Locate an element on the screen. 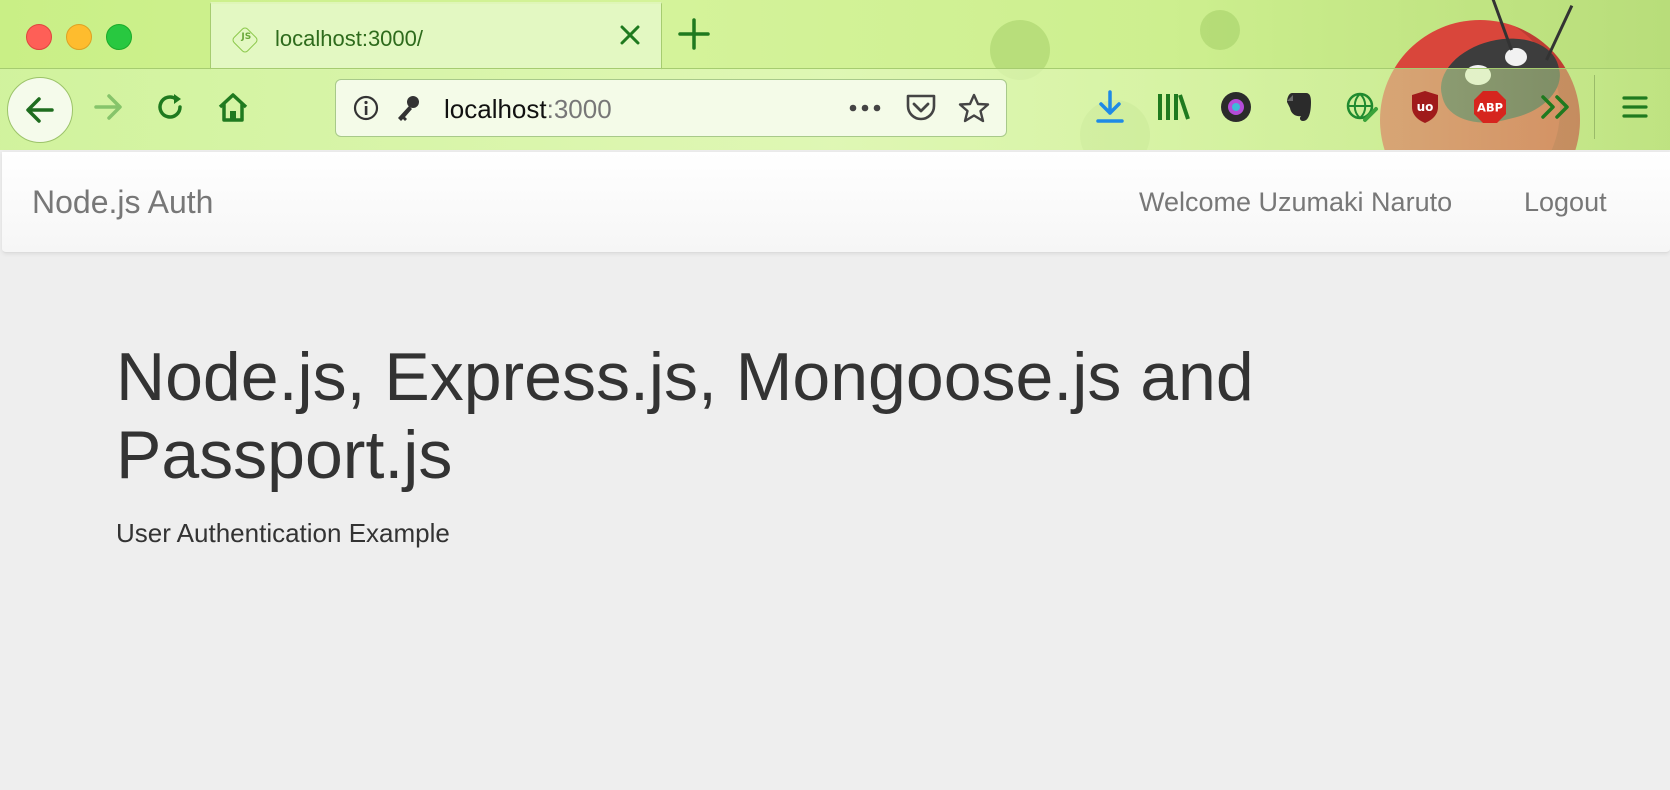  window-minimize-button is located at coordinates (79, 37).